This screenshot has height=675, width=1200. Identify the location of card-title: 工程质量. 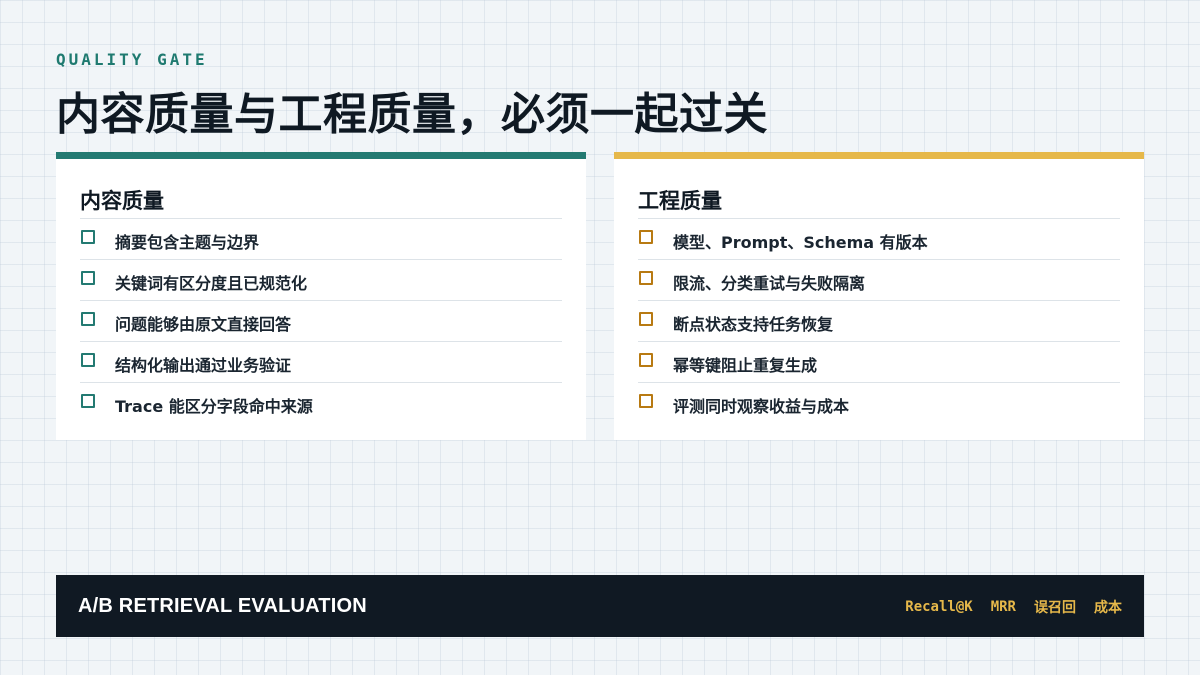
(680, 201).